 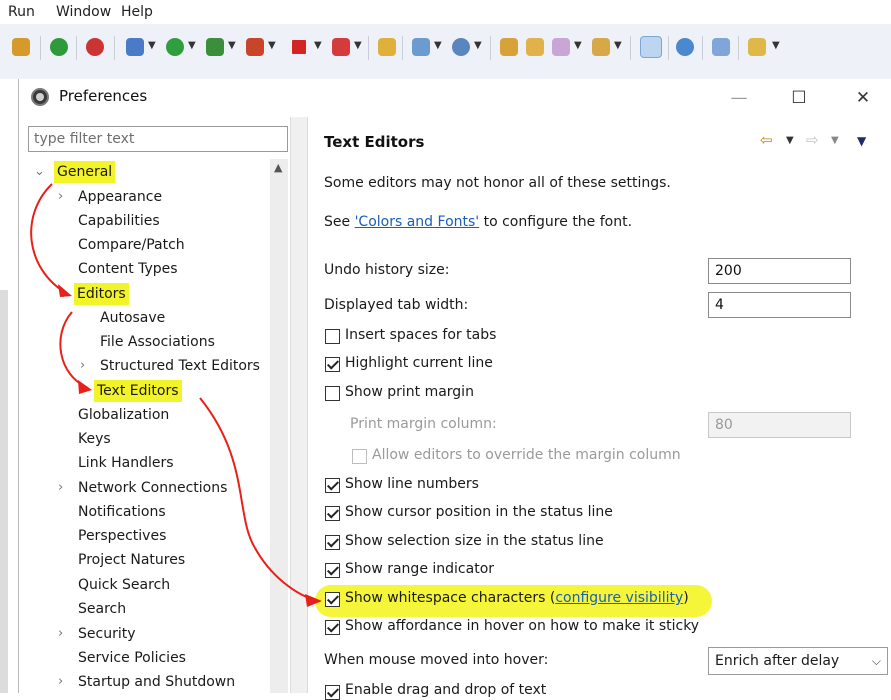 What do you see at coordinates (278, 167) in the screenshot?
I see `scroll-up-icon: ▲` at bounding box center [278, 167].